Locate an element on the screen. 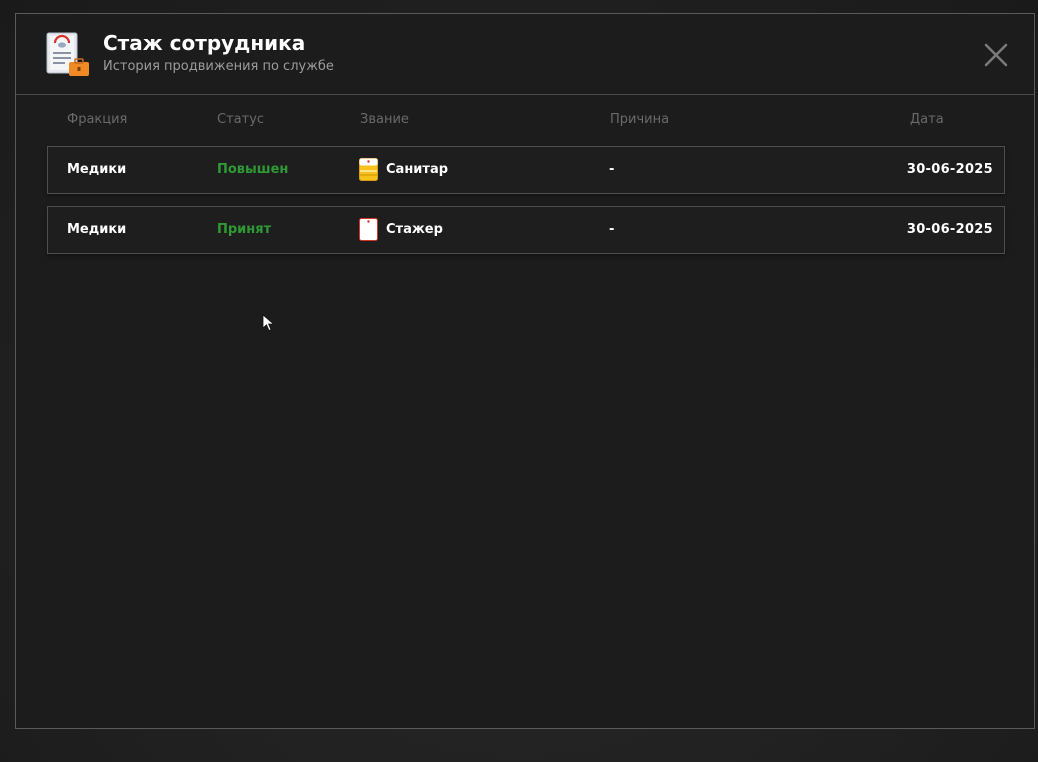  rank-yellow-badge-icon is located at coordinates (368, 169).